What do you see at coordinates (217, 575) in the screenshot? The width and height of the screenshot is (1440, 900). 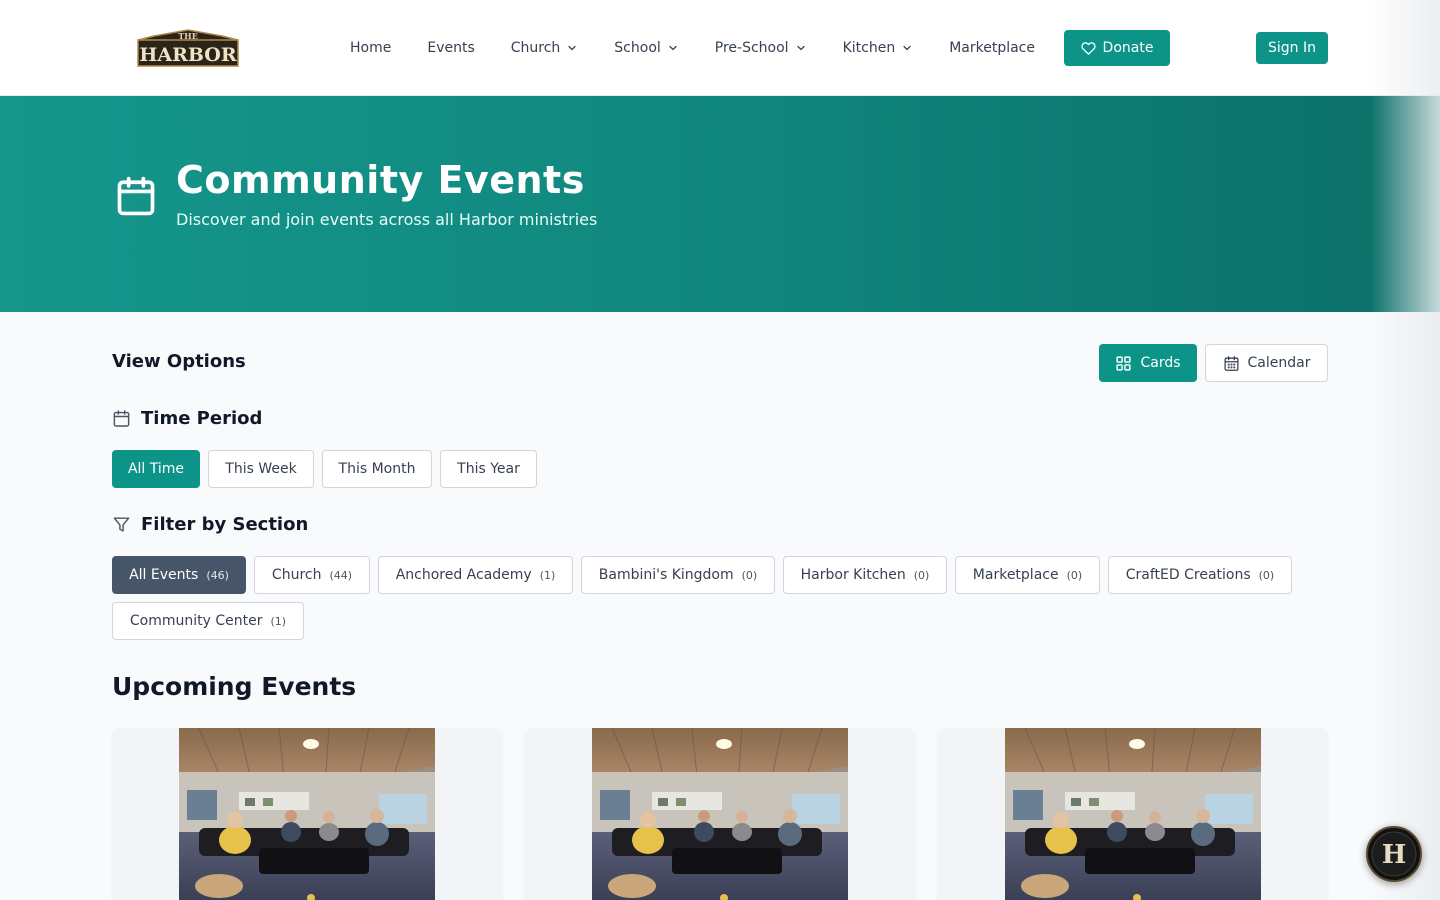 I see `filter-chip-count: (46)` at bounding box center [217, 575].